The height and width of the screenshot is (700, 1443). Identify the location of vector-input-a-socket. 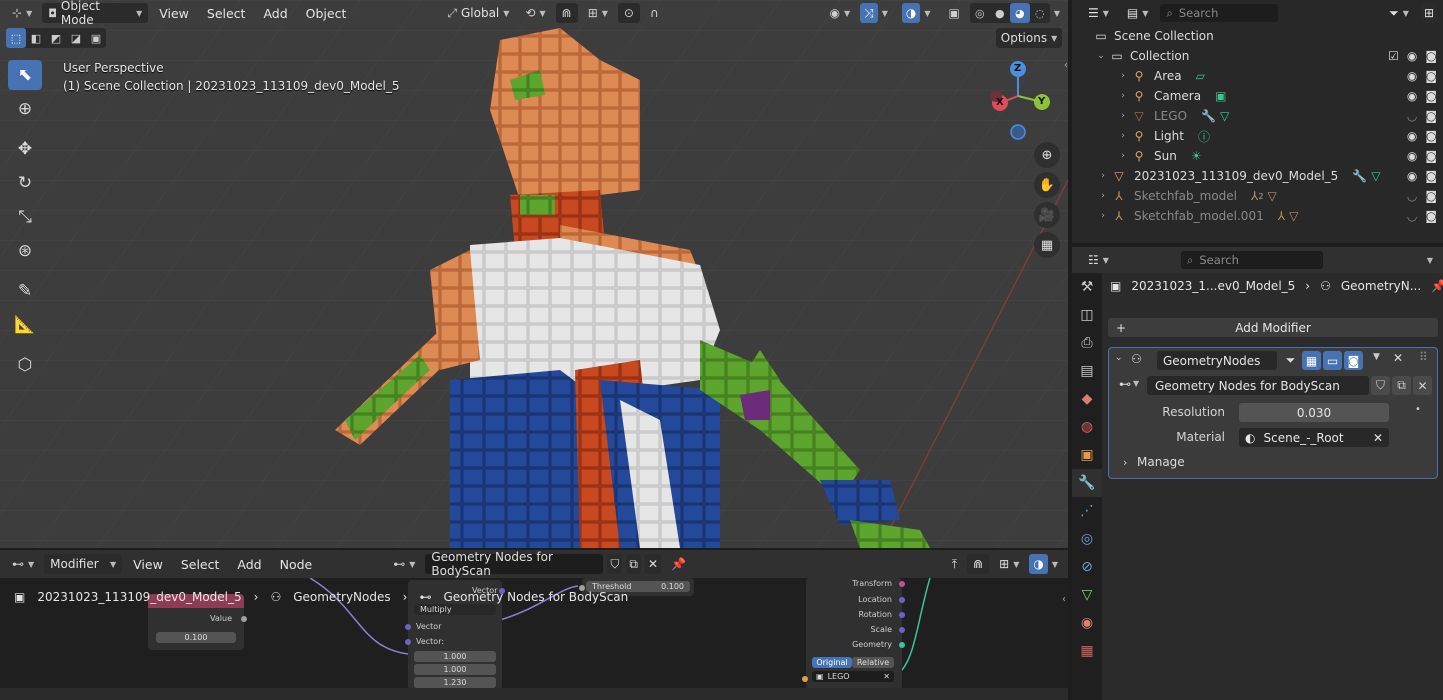
(408, 627).